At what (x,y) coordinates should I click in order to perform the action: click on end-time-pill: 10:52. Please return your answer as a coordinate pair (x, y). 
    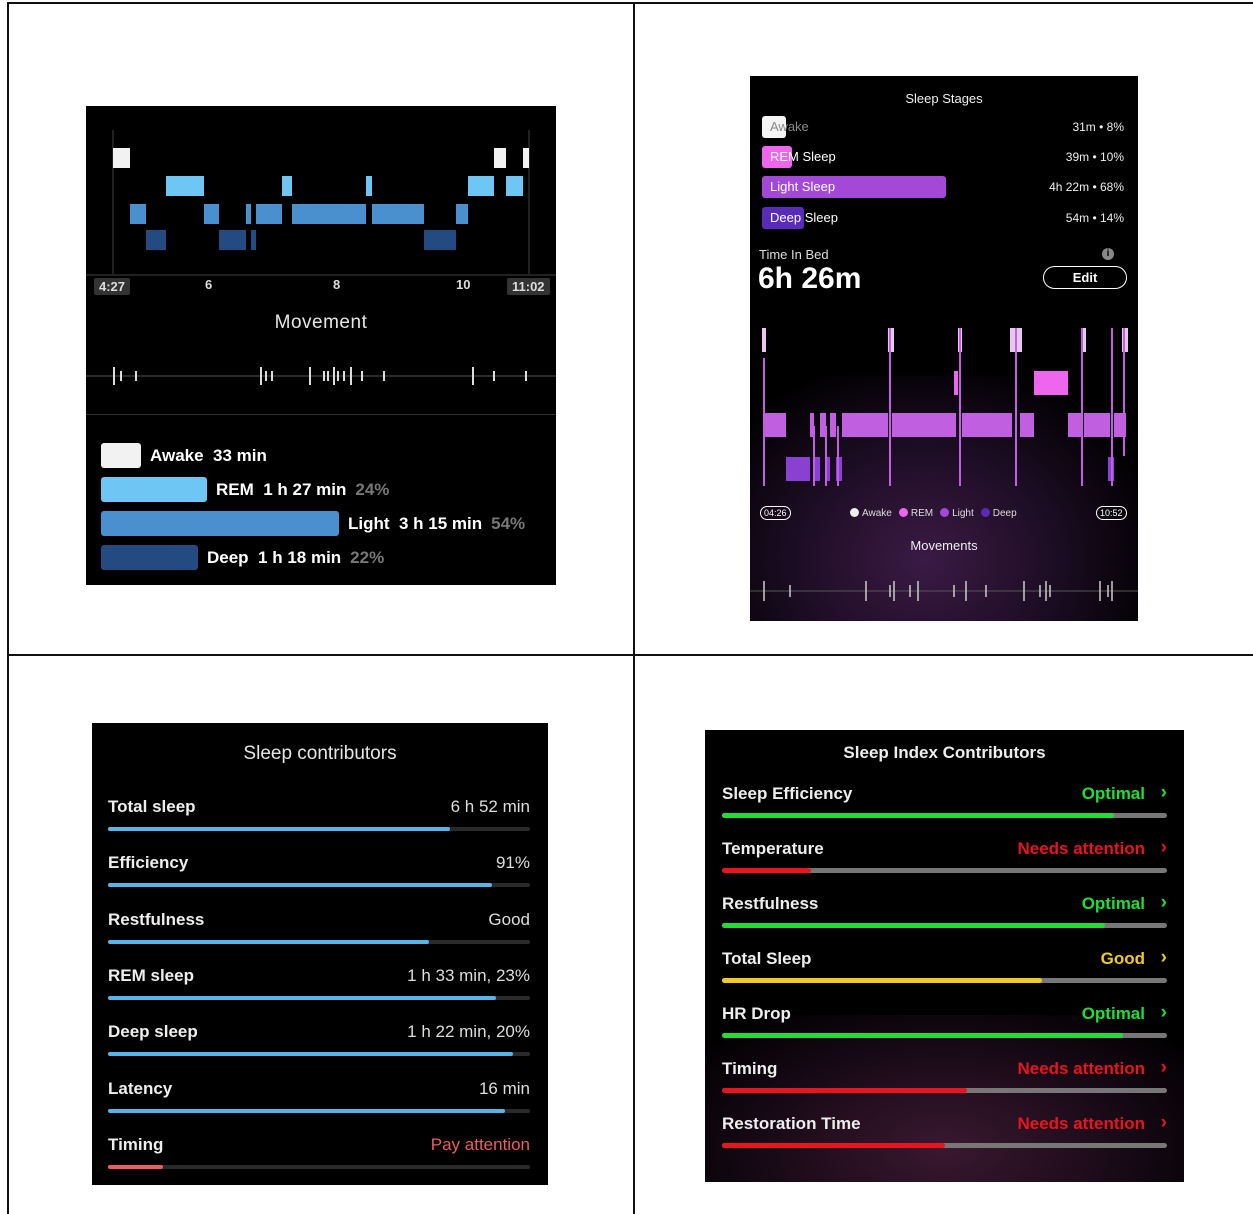
    Looking at the image, I should click on (1111, 513).